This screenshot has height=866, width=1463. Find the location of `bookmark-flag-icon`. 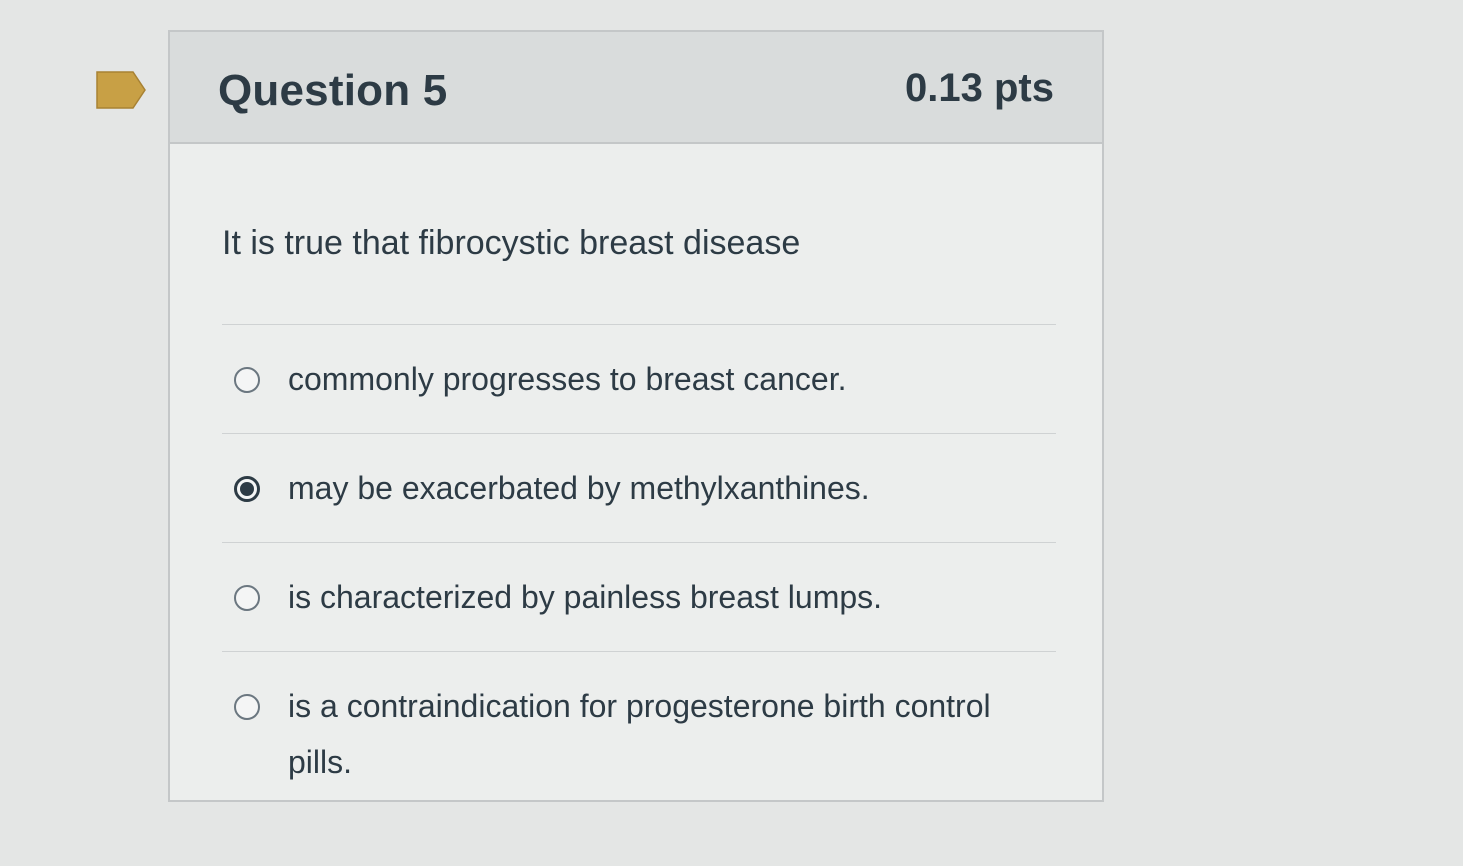

bookmark-flag-icon is located at coordinates (121, 90).